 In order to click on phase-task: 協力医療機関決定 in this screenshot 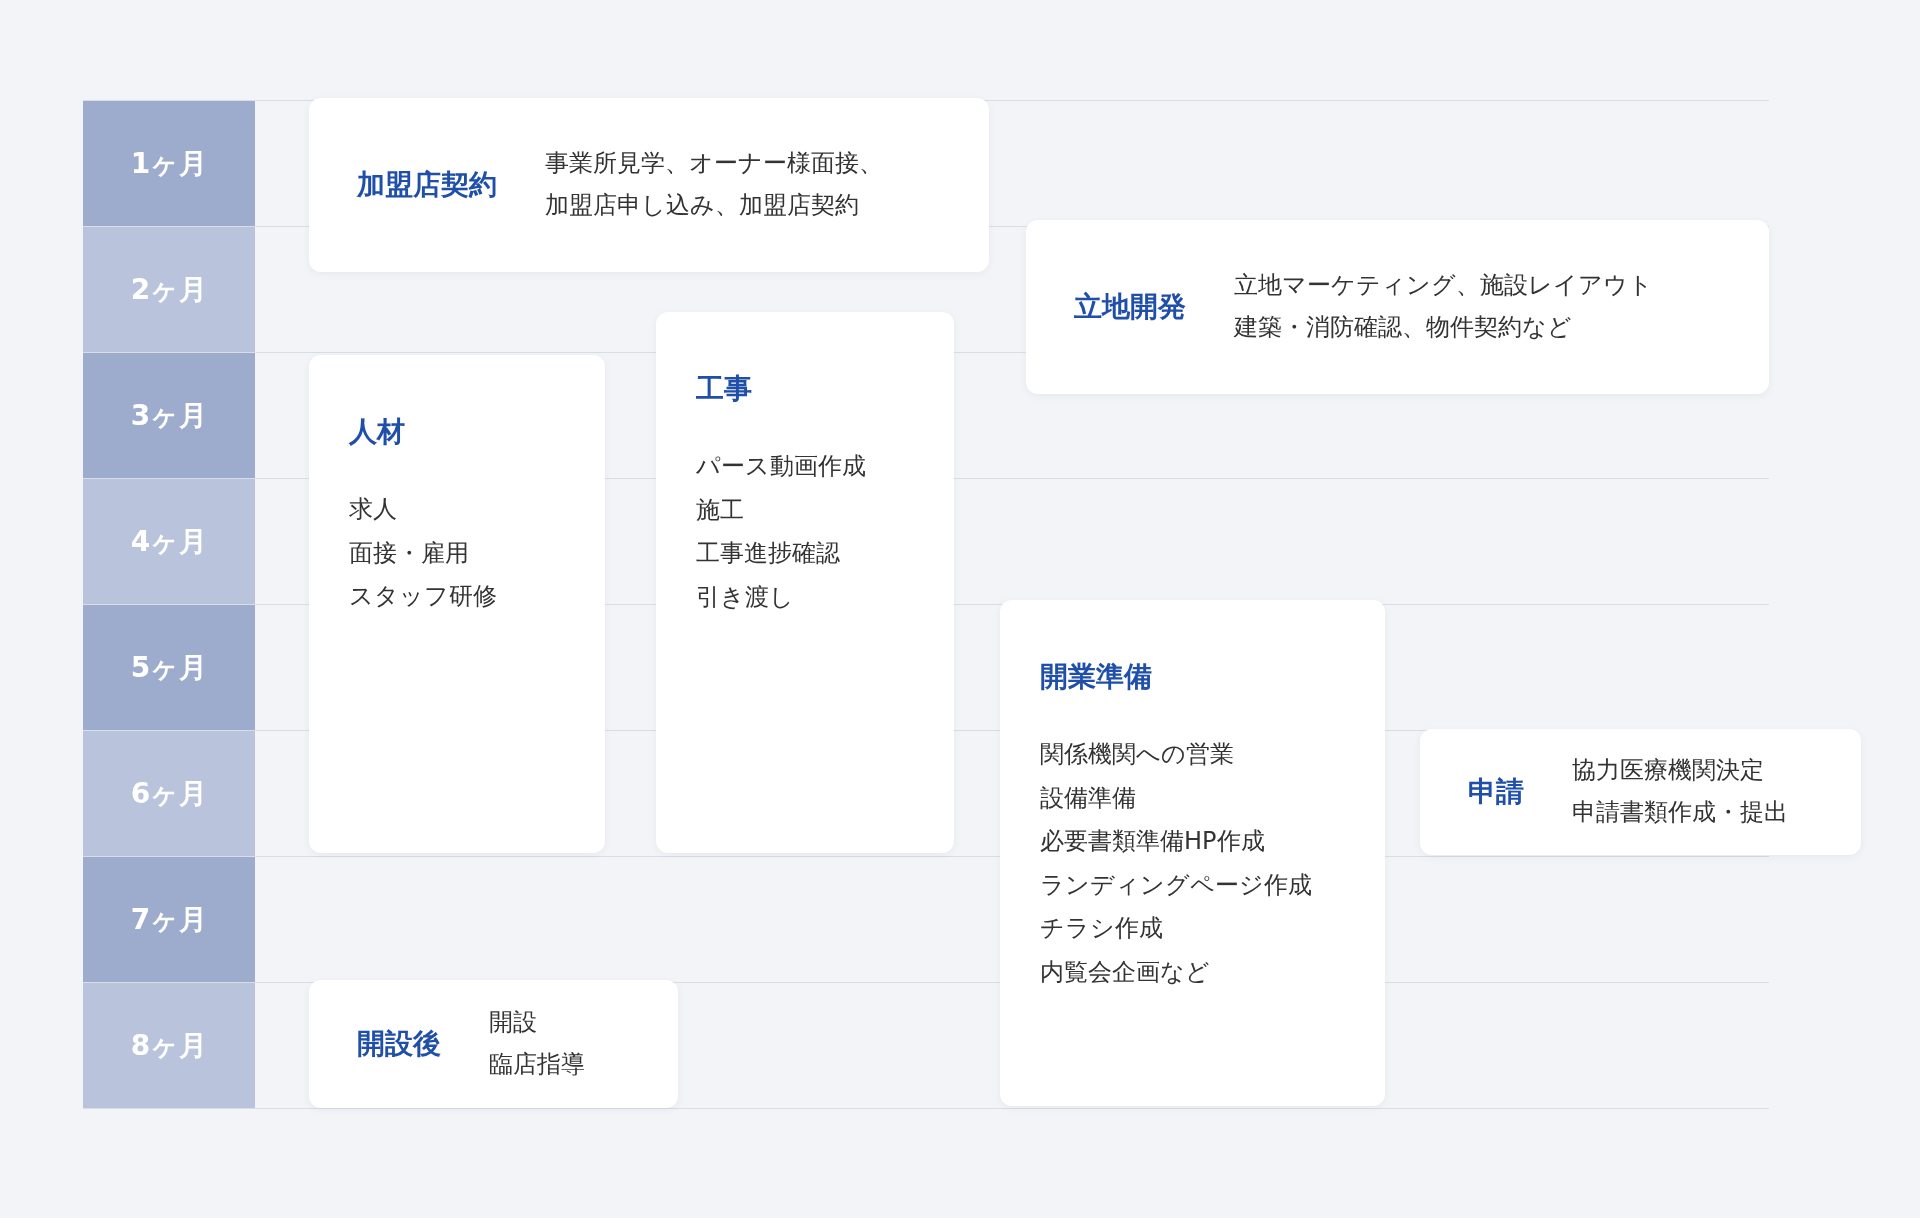, I will do `click(1668, 771)`.